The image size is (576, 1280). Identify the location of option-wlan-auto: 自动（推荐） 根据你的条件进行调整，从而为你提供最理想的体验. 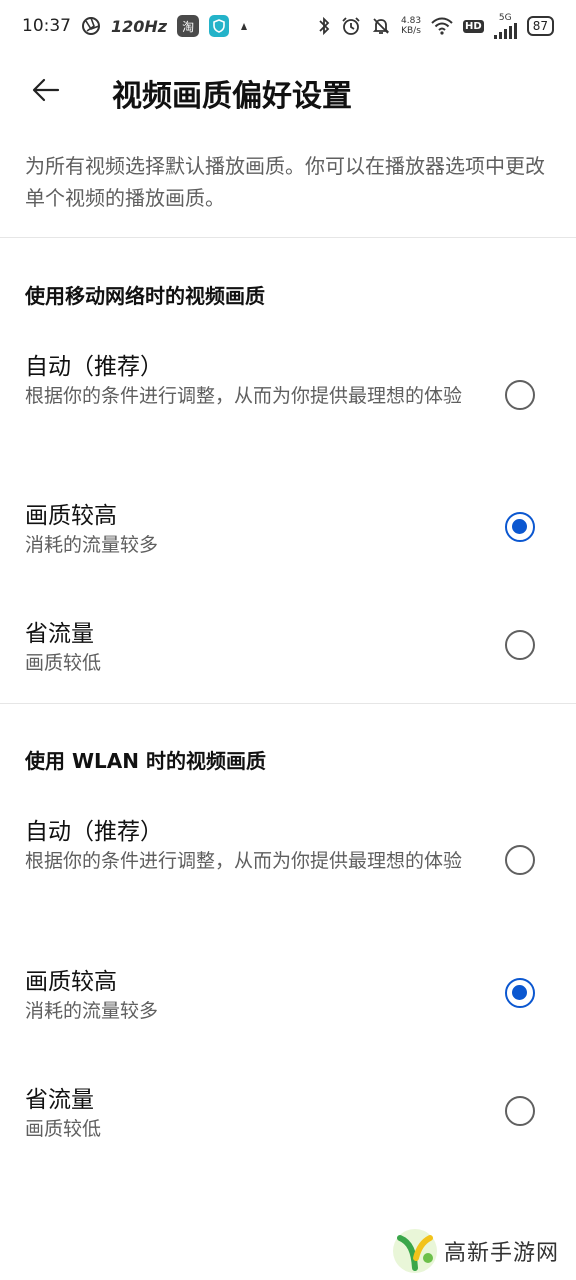
(288, 862).